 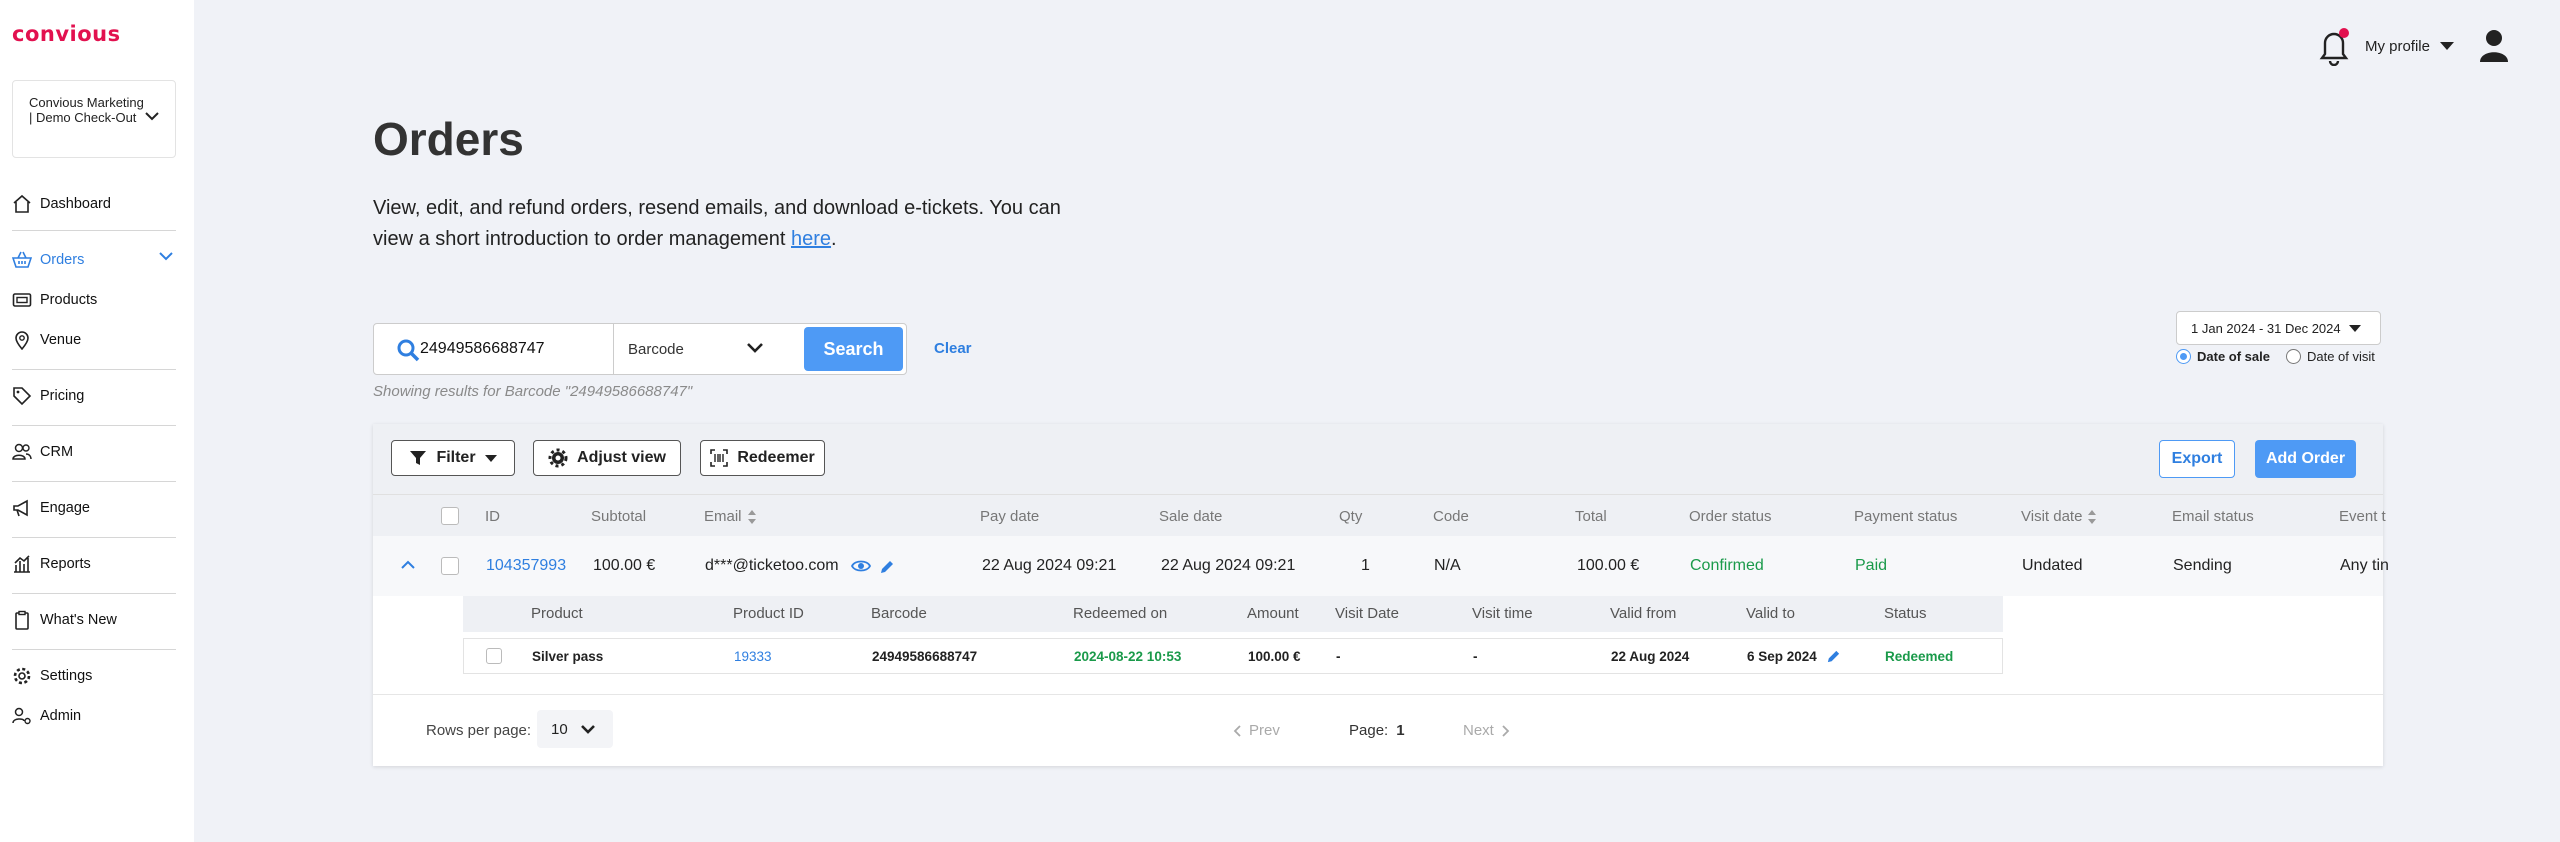 What do you see at coordinates (450, 566) in the screenshot?
I see `row-checkbox` at bounding box center [450, 566].